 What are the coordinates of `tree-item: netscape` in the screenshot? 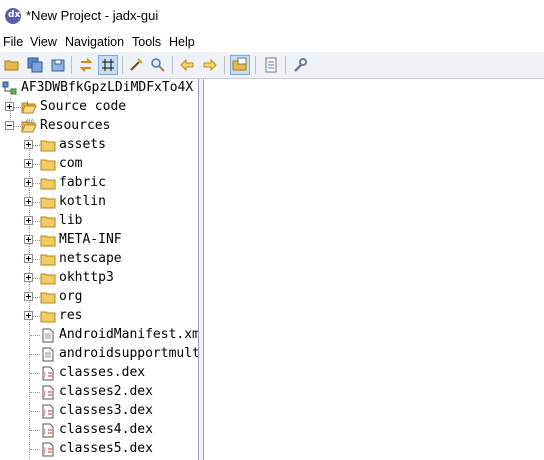 It's located at (99, 259).